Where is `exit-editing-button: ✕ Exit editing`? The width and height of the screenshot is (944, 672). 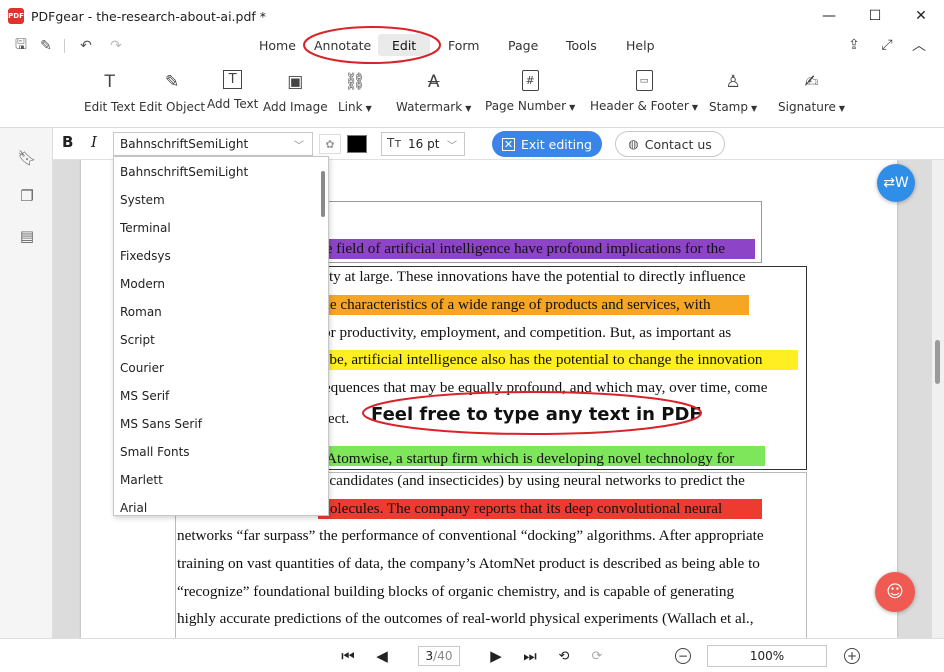 exit-editing-button: ✕ Exit editing is located at coordinates (547, 144).